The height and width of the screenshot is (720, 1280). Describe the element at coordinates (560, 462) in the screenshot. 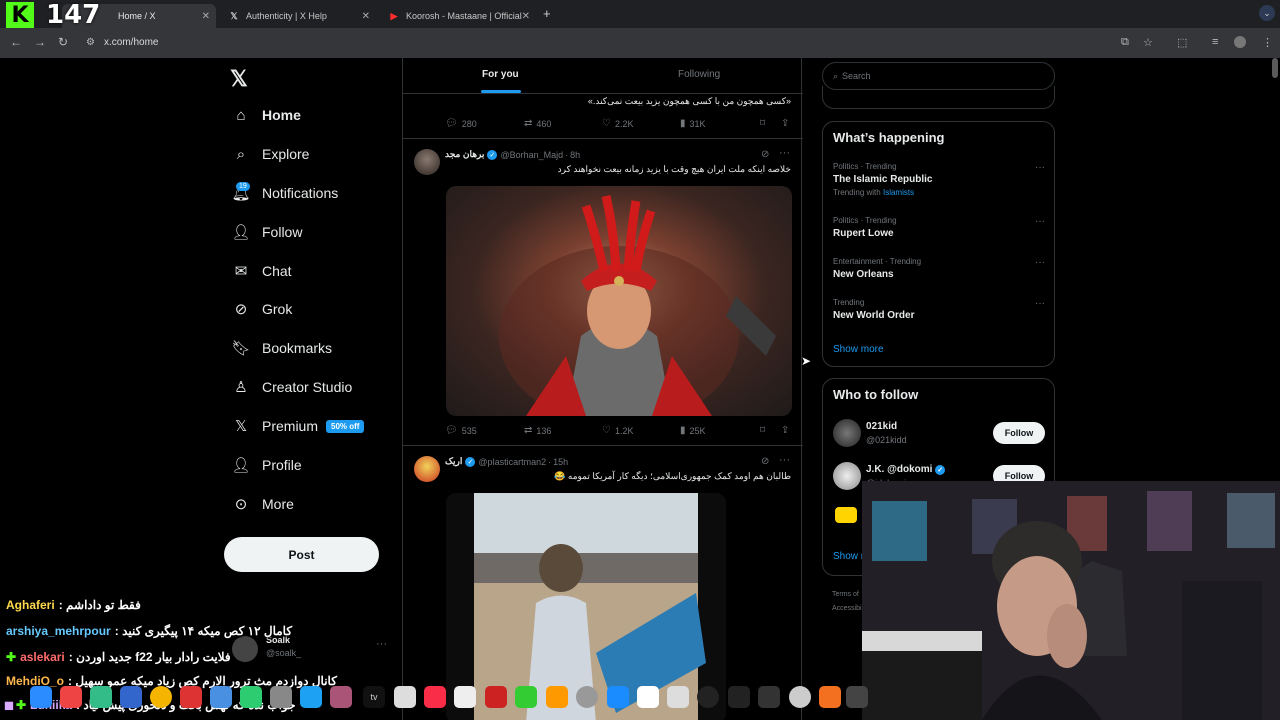

I see `tweet-time: 15h` at that location.